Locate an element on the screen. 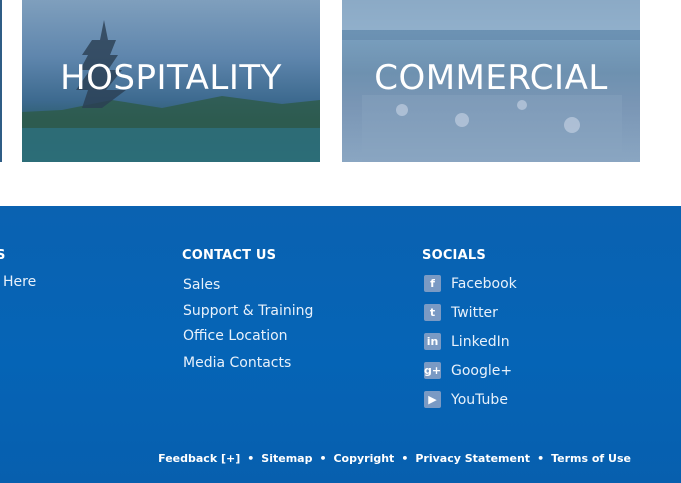 Image resolution: width=681 pixels, height=483 pixels. copyright-link: Copyright is located at coordinates (363, 458).